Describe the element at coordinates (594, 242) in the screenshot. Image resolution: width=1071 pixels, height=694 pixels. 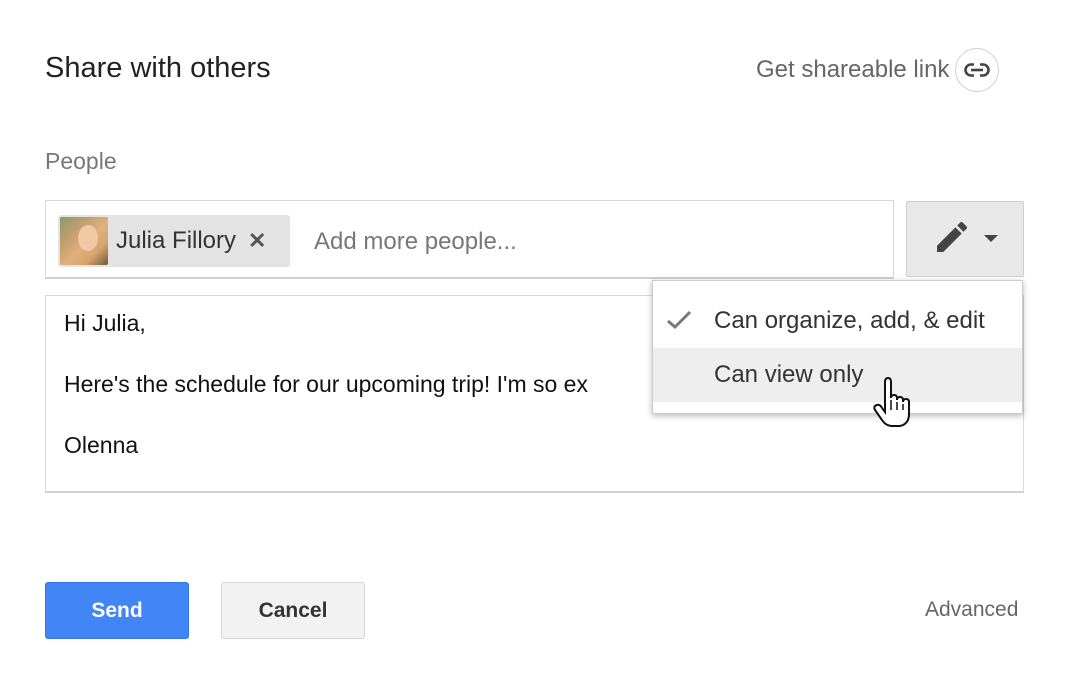
I see `add-people-input` at that location.